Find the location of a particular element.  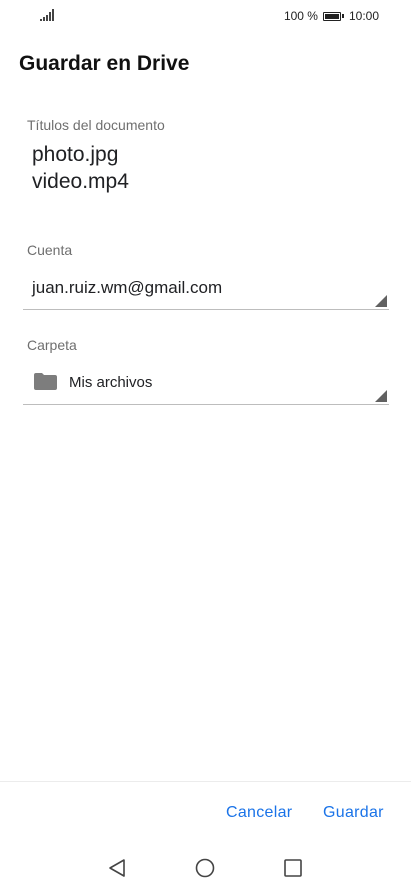

actions-divider is located at coordinates (205, 781).